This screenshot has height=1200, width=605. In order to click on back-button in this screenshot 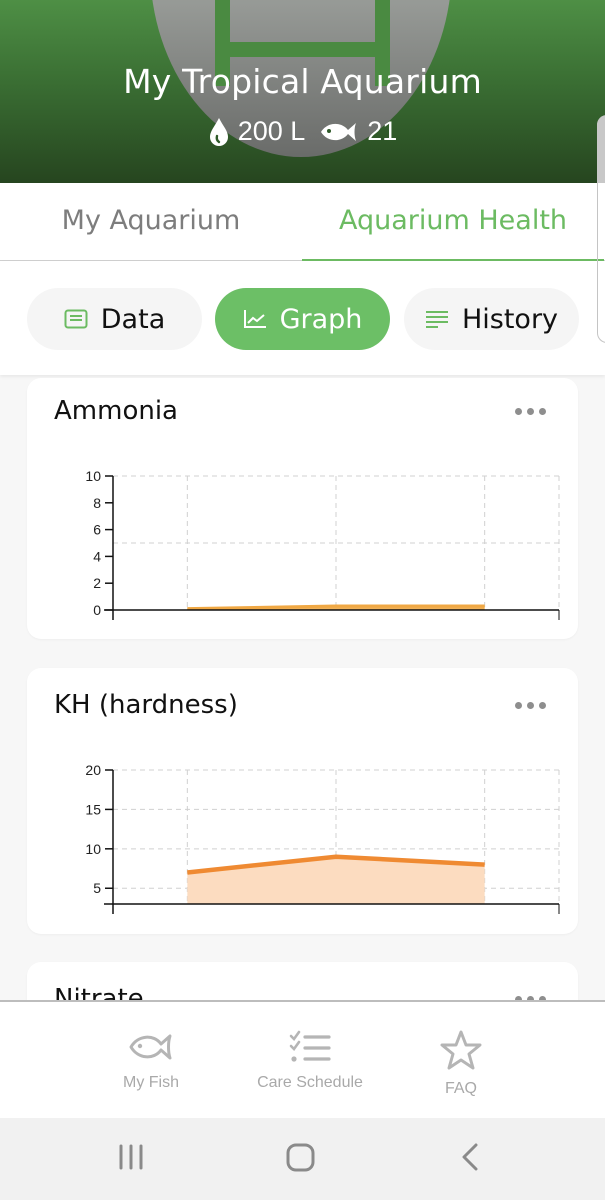, I will do `click(471, 1159)`.